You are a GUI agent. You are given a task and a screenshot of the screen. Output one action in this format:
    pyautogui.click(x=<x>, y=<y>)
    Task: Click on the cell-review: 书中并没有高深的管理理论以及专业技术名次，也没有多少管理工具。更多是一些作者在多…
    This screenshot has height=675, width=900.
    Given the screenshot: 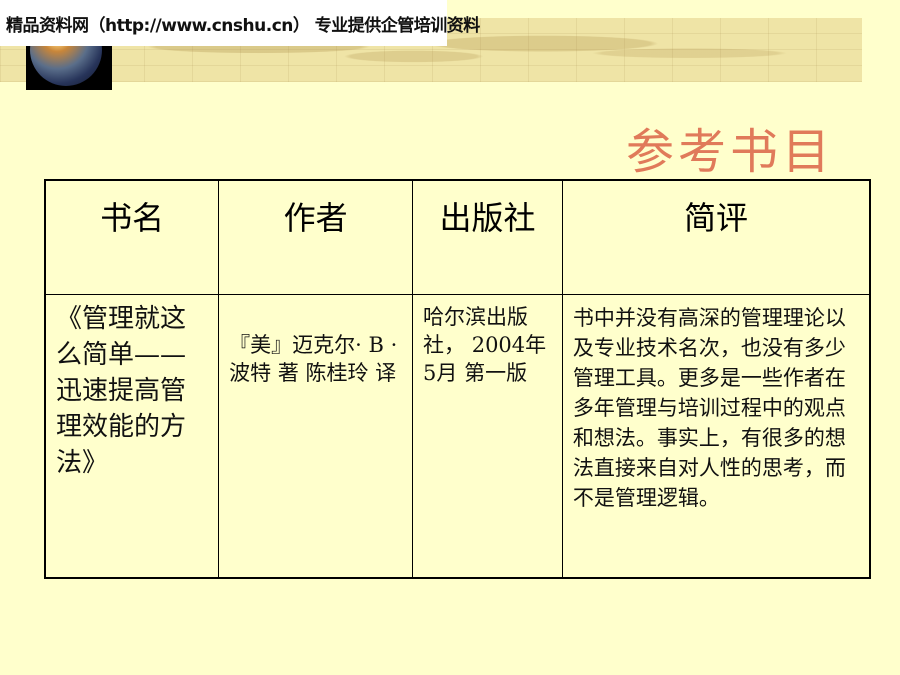 What is the action you would take?
    pyautogui.click(x=716, y=436)
    